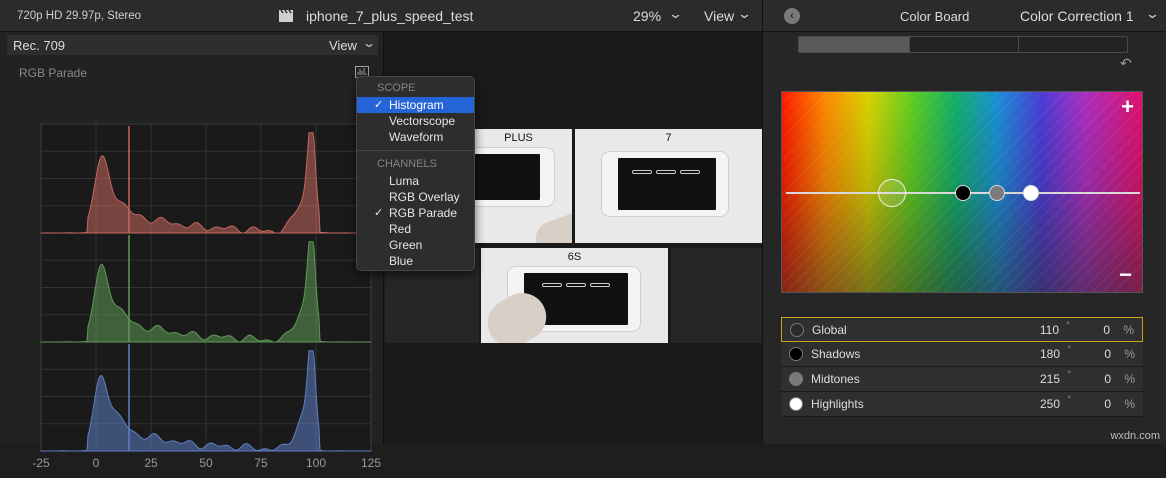 The width and height of the screenshot is (1166, 478). What do you see at coordinates (668, 138) in the screenshot?
I see `tile-label-7: 7` at bounding box center [668, 138].